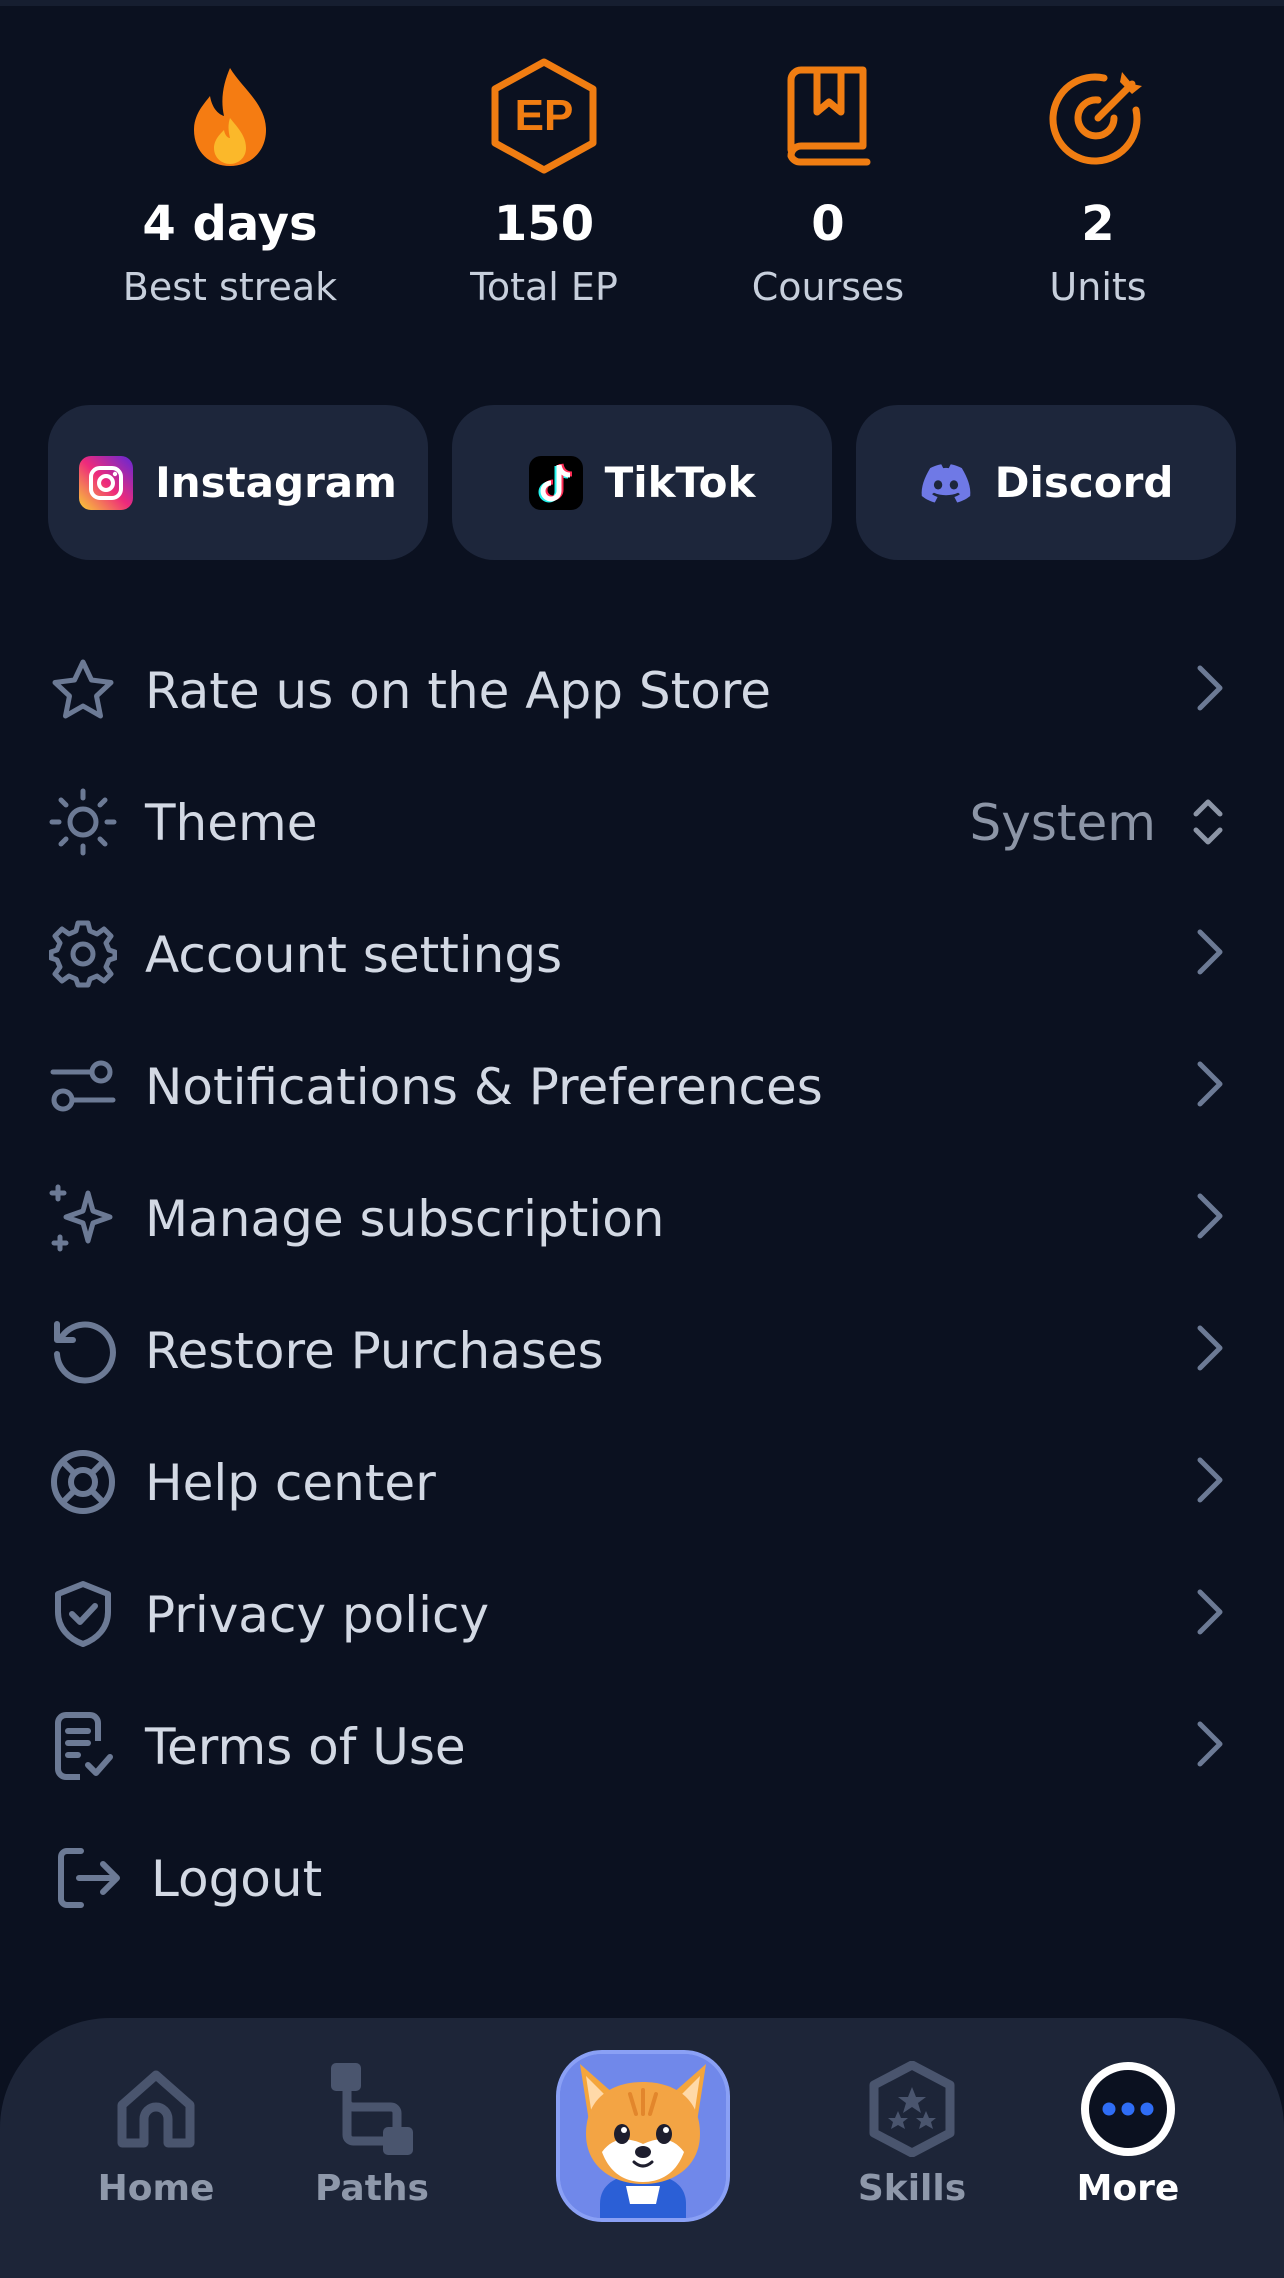 Image resolution: width=1284 pixels, height=2278 pixels. I want to click on menu-item-label: Theme, so click(231, 823).